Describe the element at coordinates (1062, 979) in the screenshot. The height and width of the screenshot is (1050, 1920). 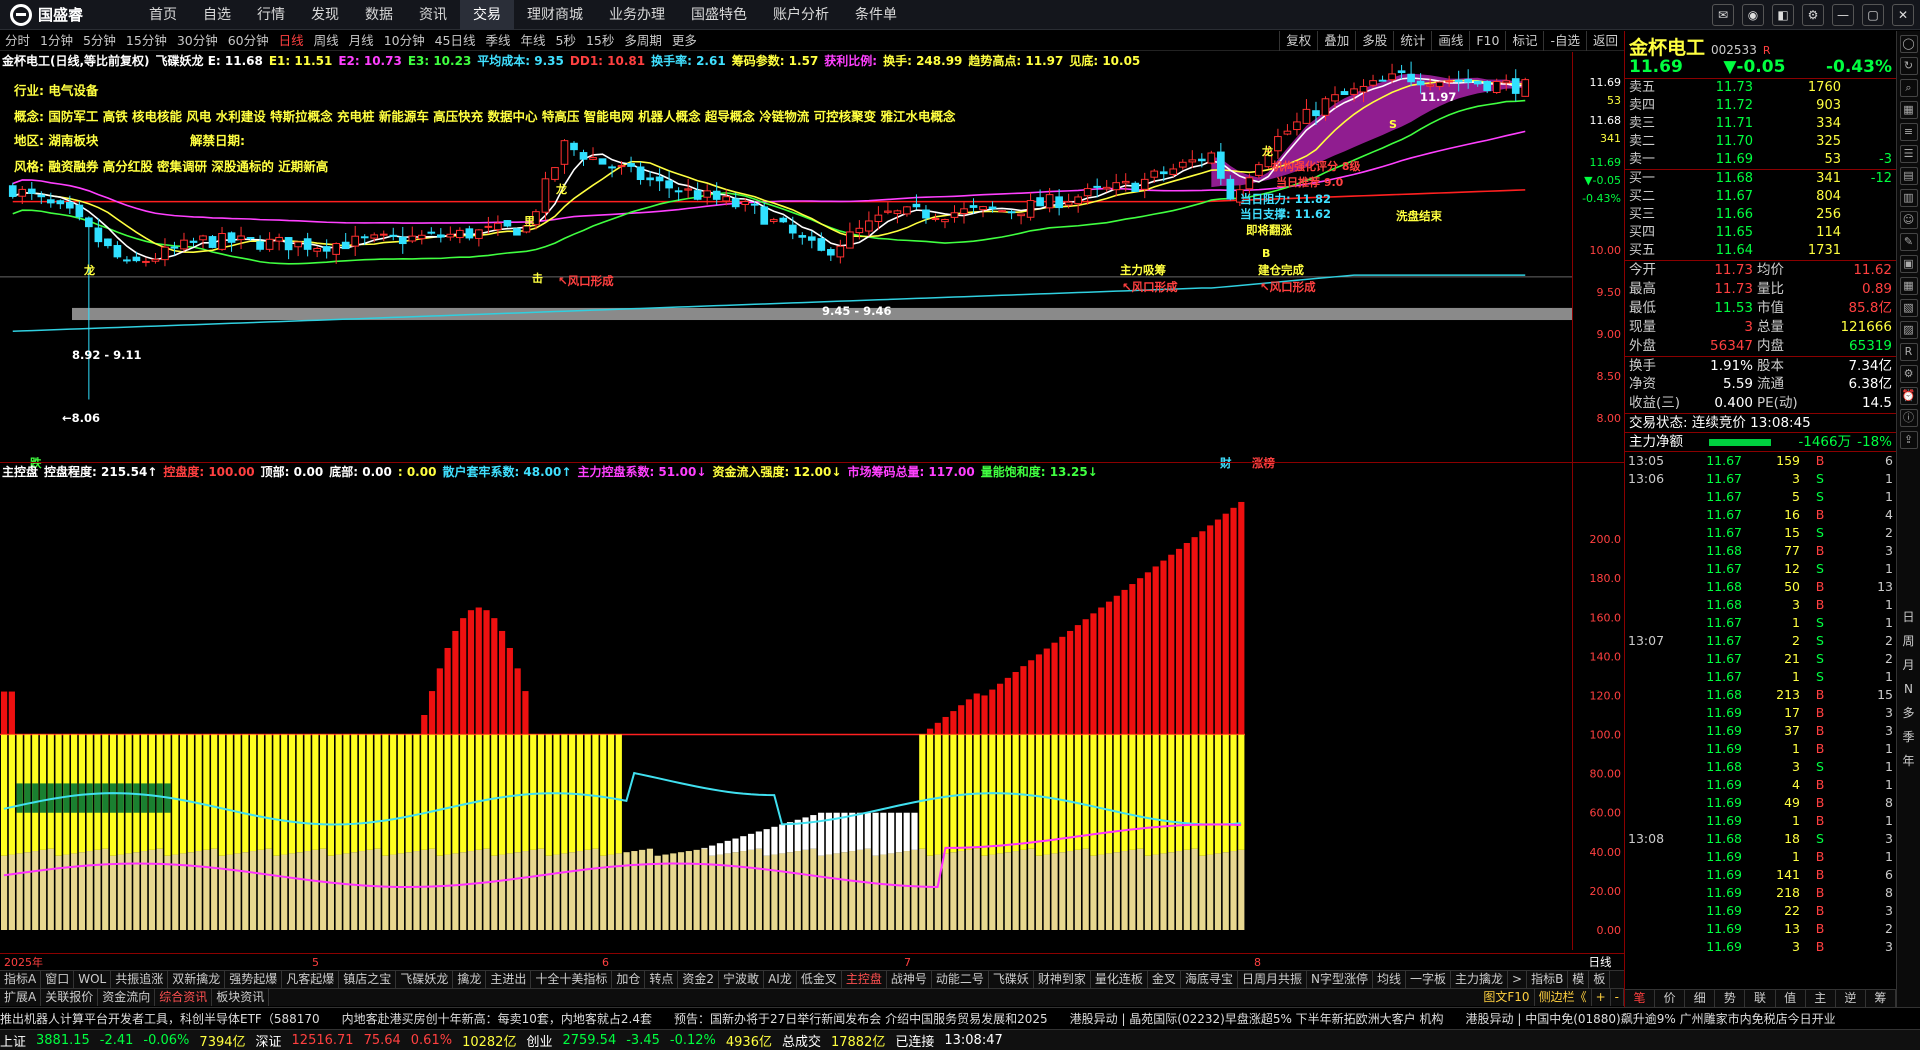
I see `indicator-tab: 财神到家` at that location.